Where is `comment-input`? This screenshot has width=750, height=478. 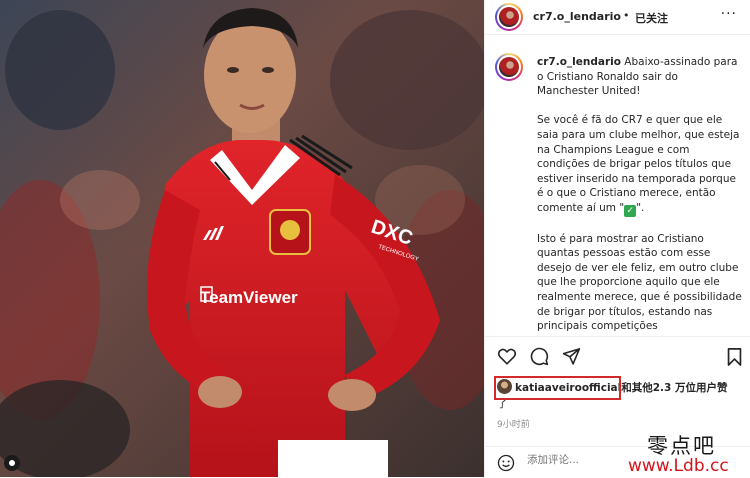 comment-input is located at coordinates (577, 460).